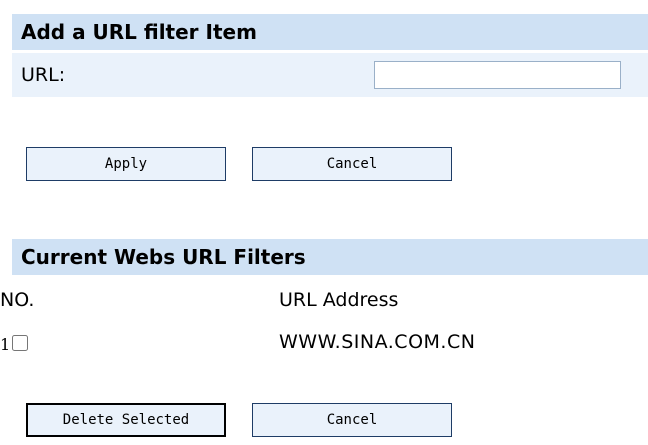 This screenshot has width=648, height=445. What do you see at coordinates (17, 300) in the screenshot?
I see `column-header-no: NO.` at bounding box center [17, 300].